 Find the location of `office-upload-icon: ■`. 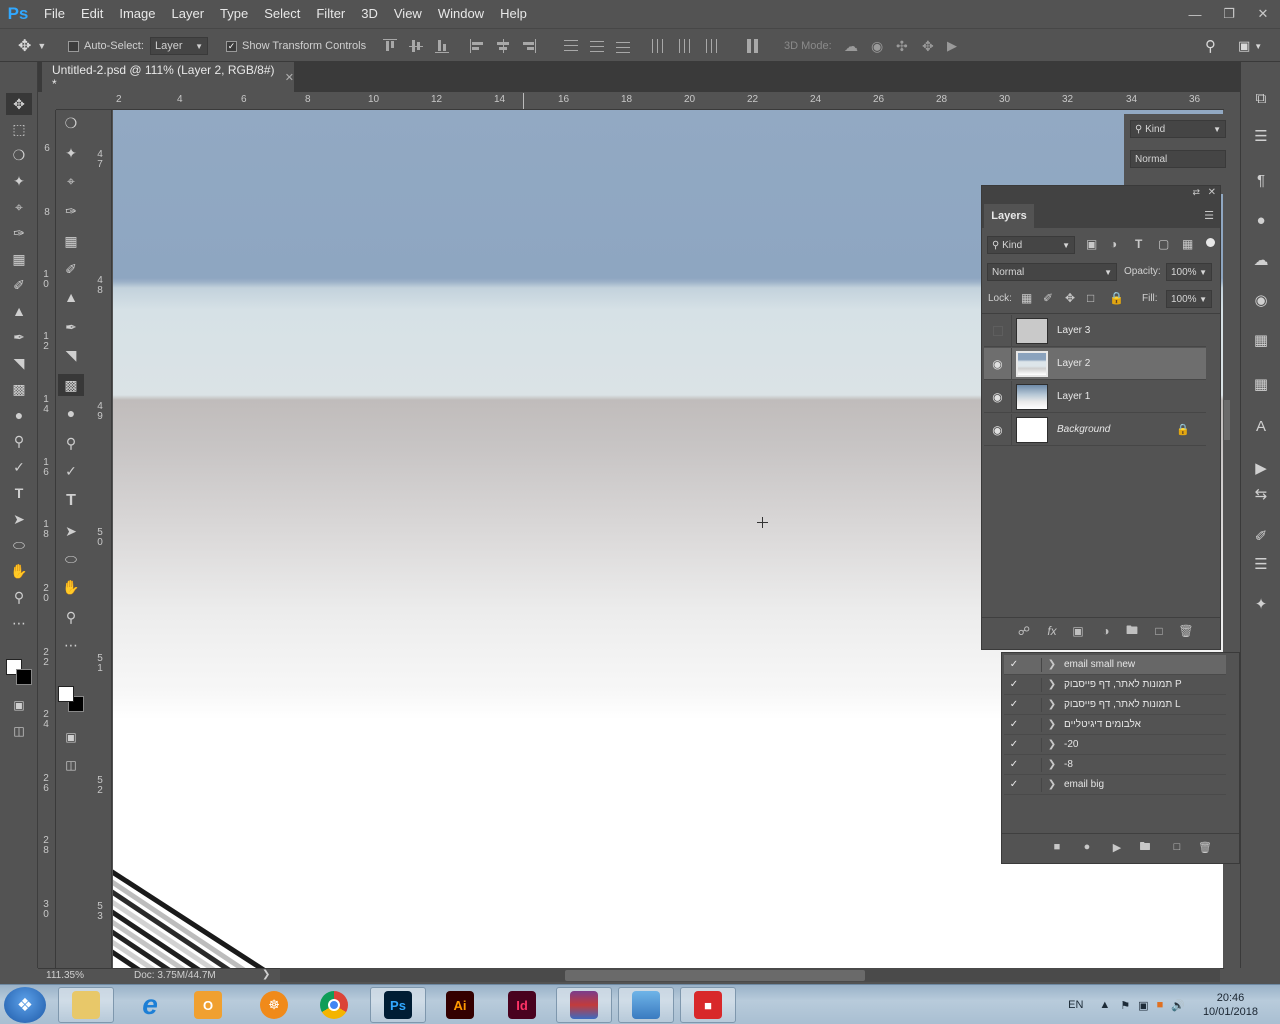

office-upload-icon: ■ is located at coordinates (1160, 1005).